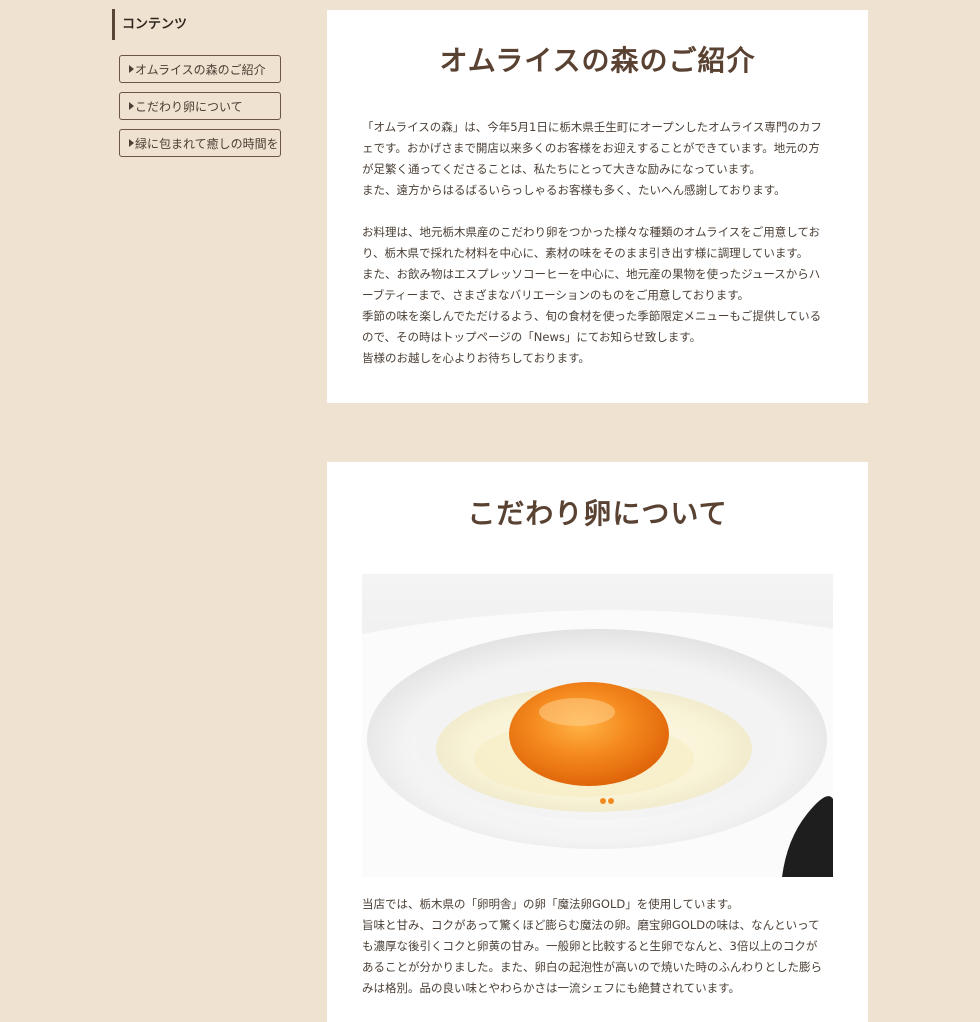  Describe the element at coordinates (556, 295) in the screenshot. I see `text-line: ーブティーまで、さまざまなバリエーションのものをご用意しております。` at that location.